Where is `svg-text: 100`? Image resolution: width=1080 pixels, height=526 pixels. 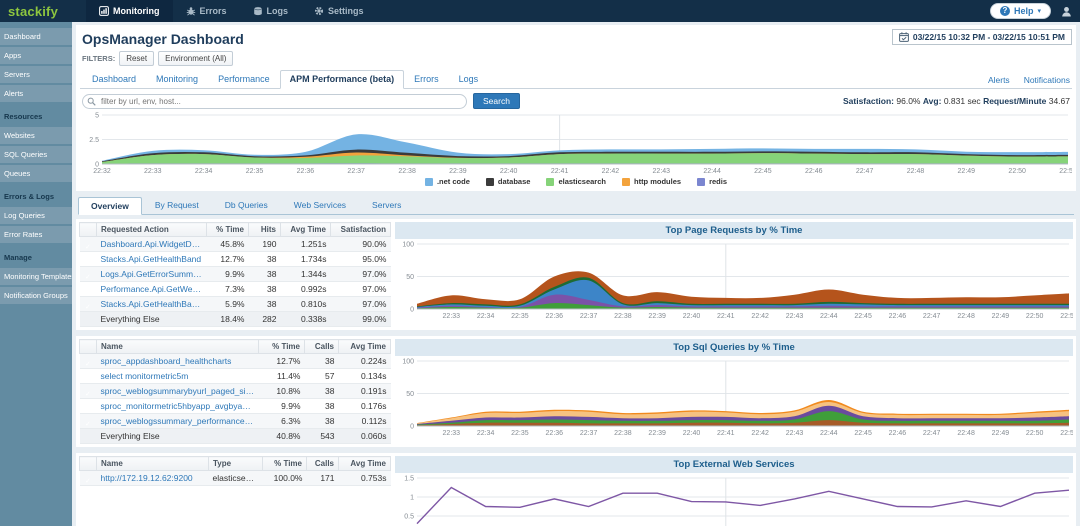
svg-text: 100 is located at coordinates (408, 361).